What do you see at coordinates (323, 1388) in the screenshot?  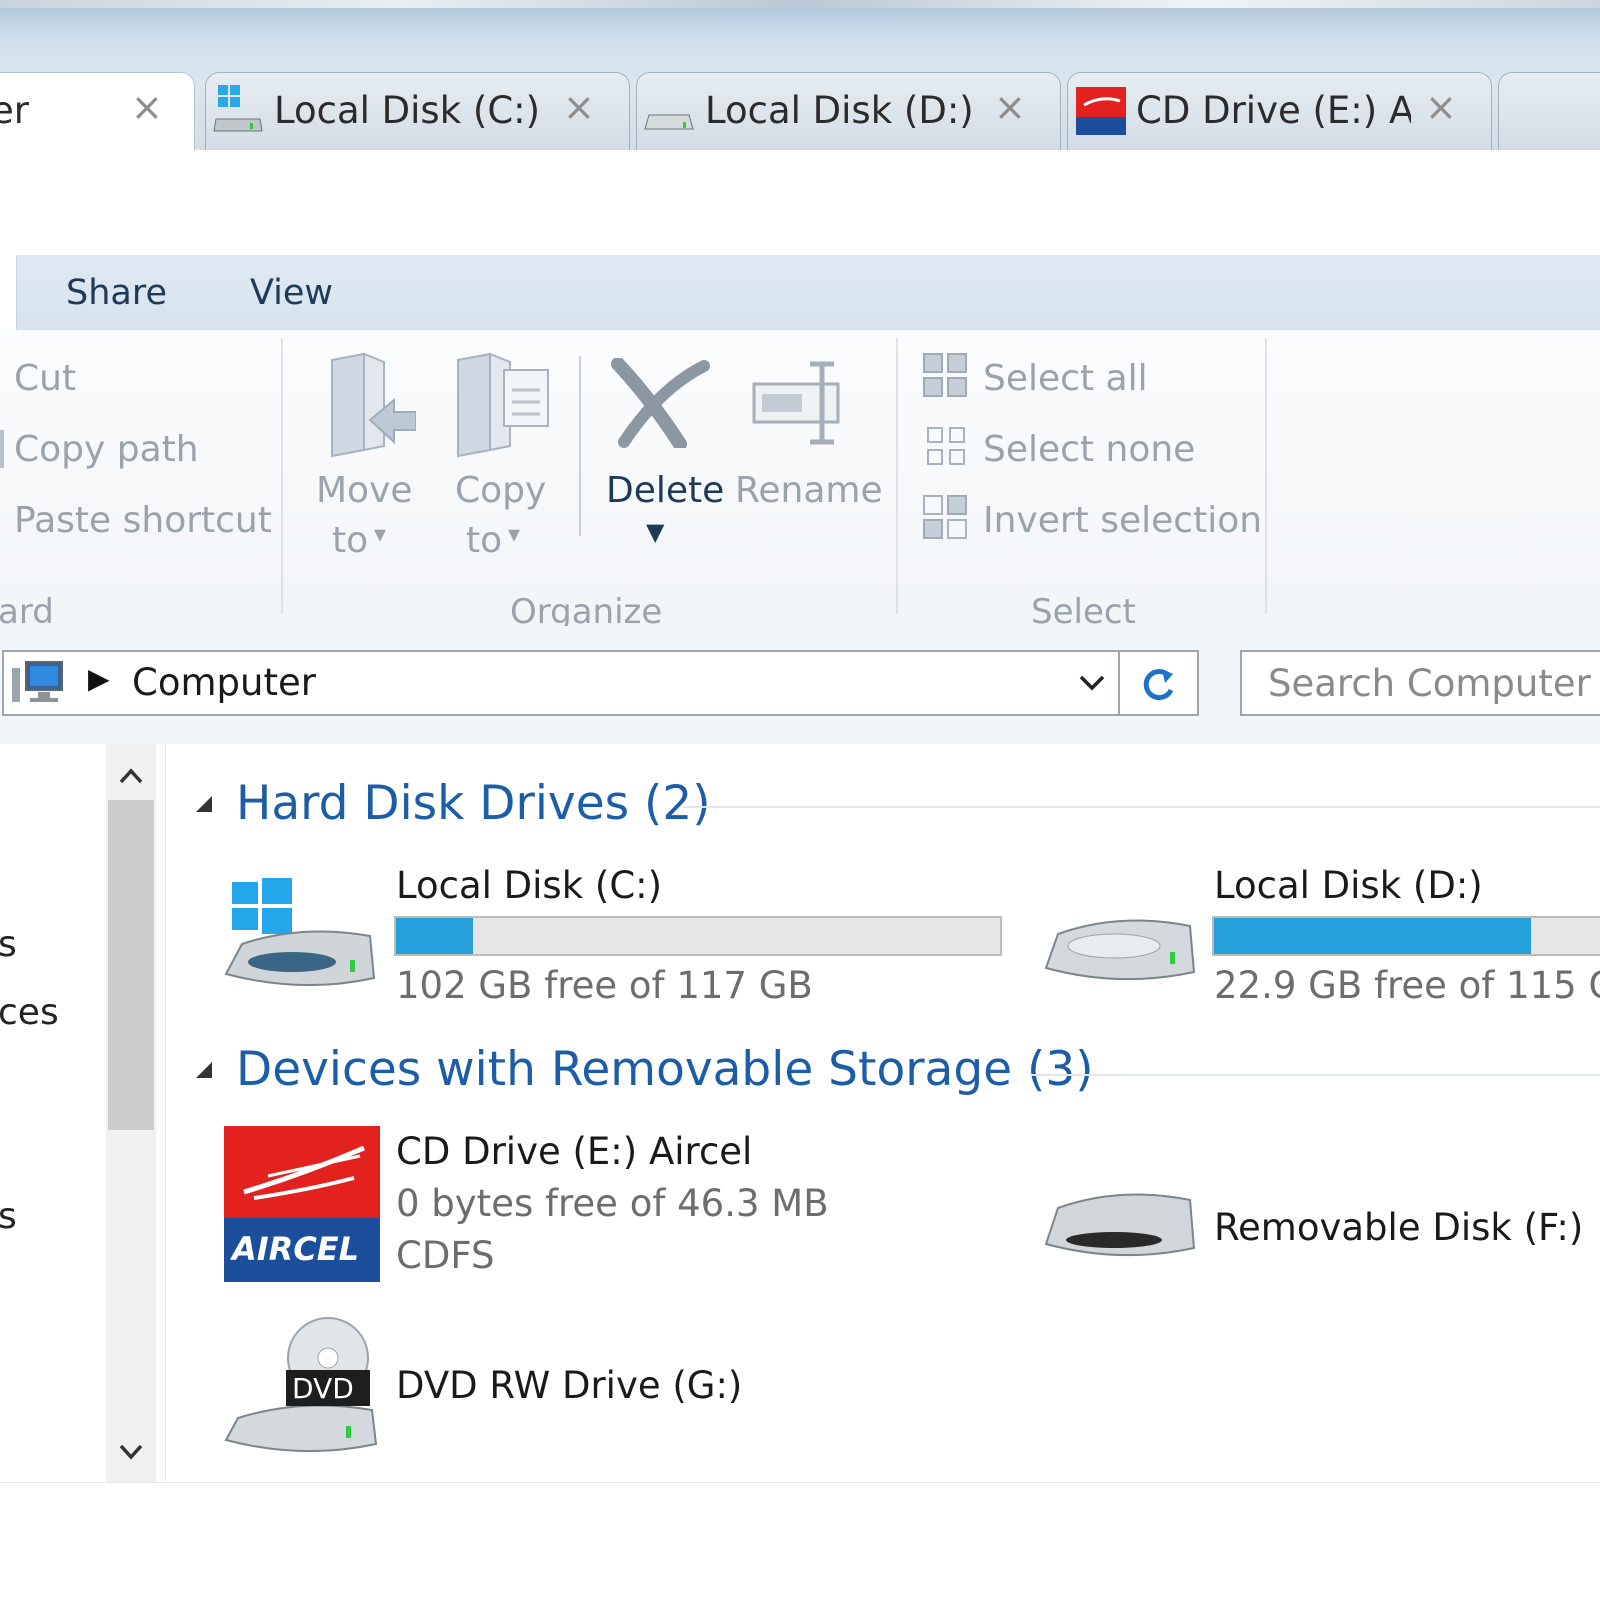 I see `dvd-badge-label: DVD` at bounding box center [323, 1388].